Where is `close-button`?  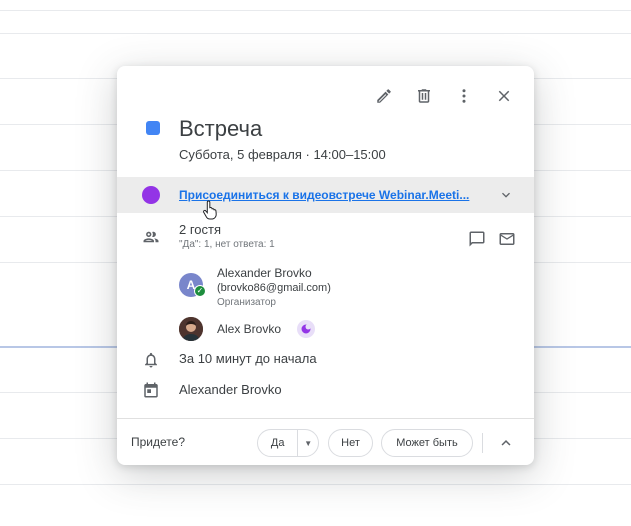 close-button is located at coordinates (504, 96).